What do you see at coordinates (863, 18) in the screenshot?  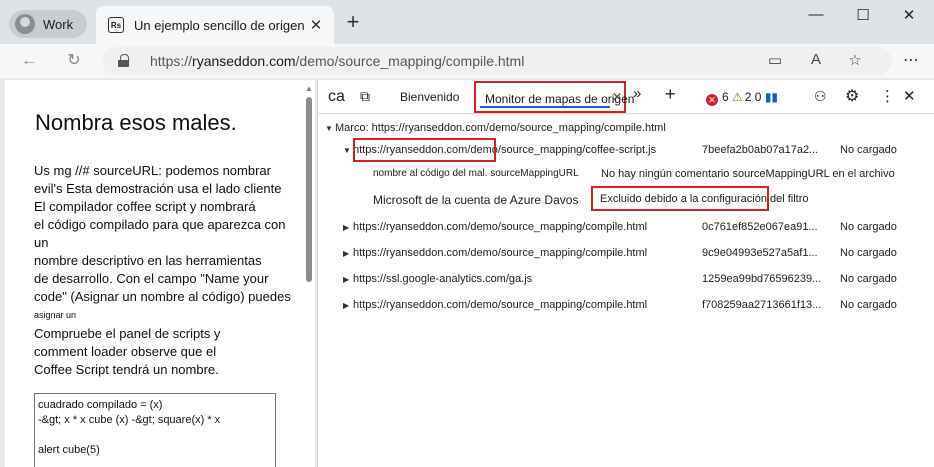 I see `maximize-button: ☐` at bounding box center [863, 18].